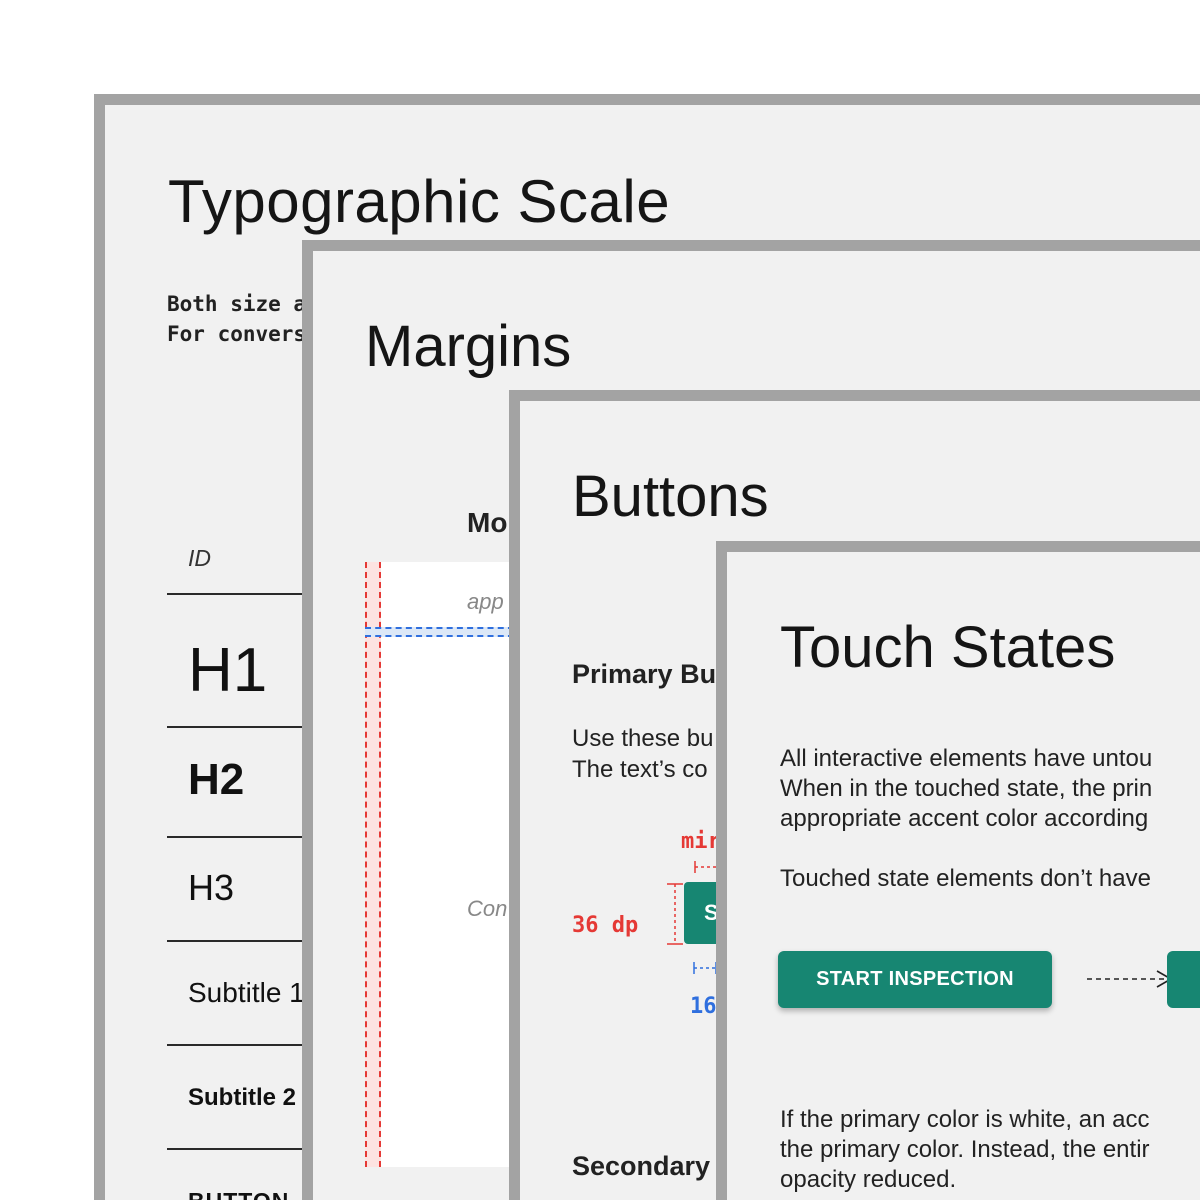 The width and height of the screenshot is (1200, 1200). I want to click on content-label: Con, so click(487, 908).